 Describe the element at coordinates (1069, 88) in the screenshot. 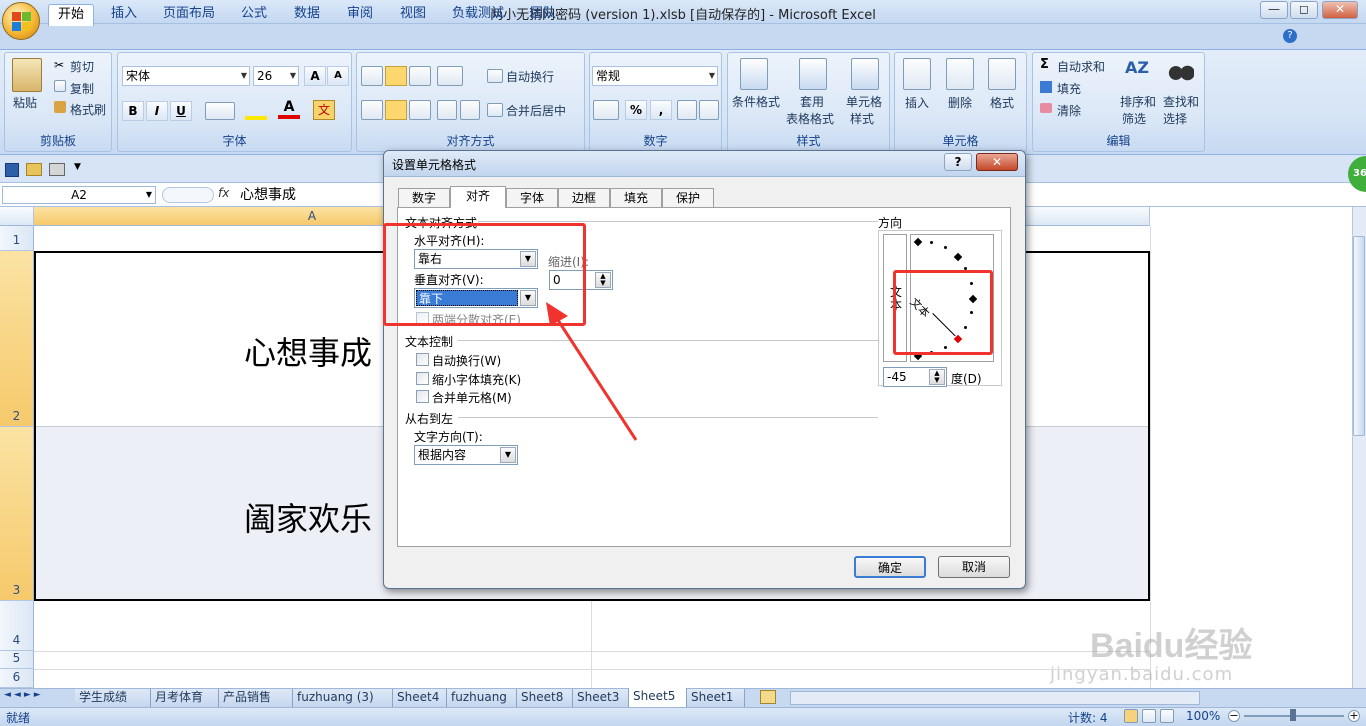

I see `fill-button: 填充` at that location.